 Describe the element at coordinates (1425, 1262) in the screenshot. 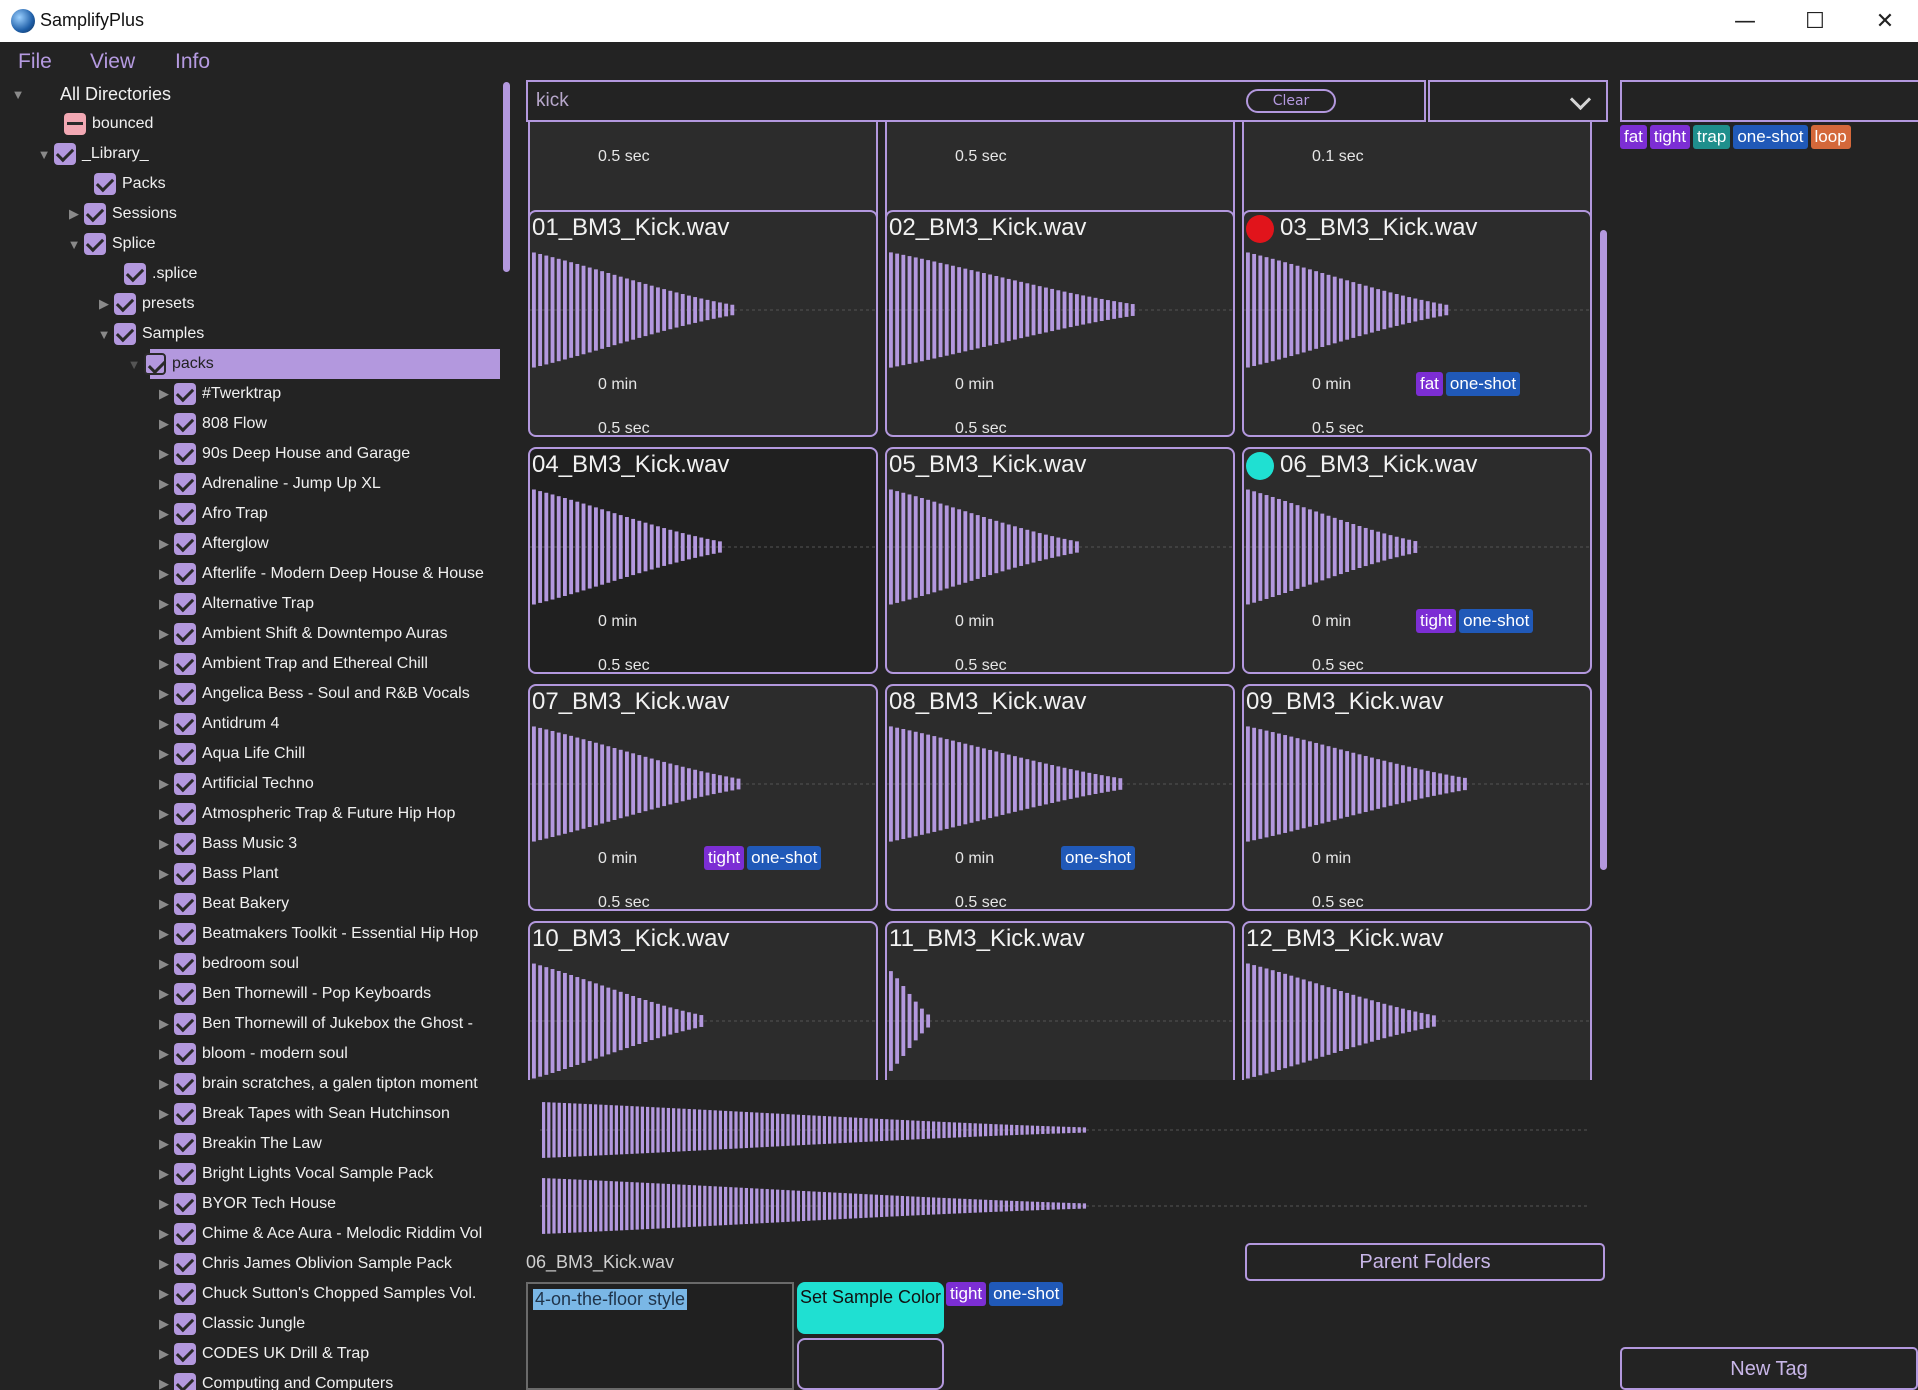

I see `parent-folders-button: Parent Folders` at that location.